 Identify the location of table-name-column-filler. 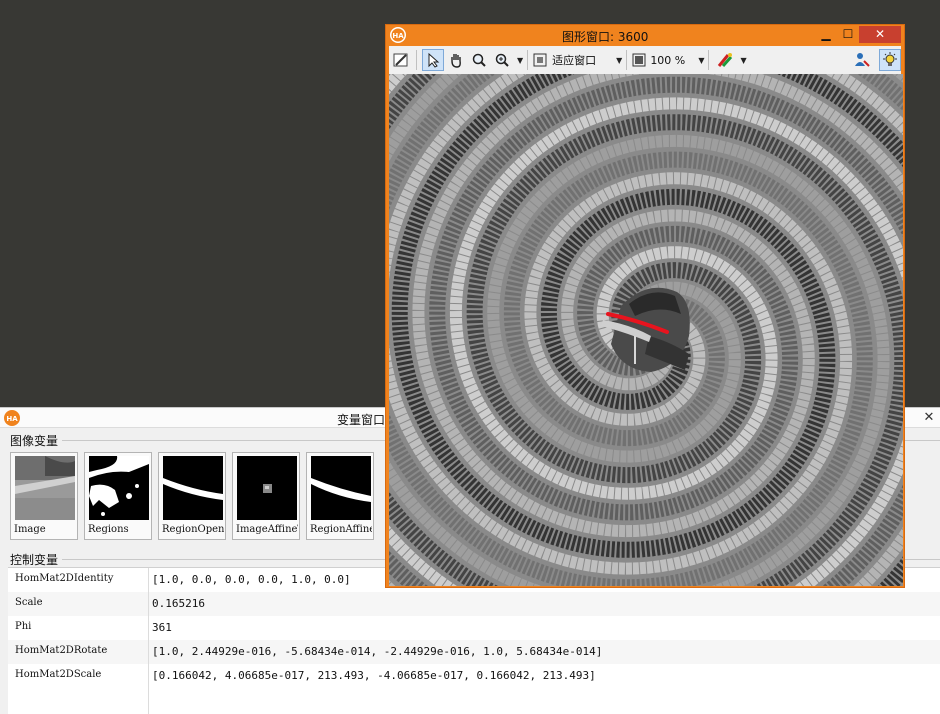
(78, 701).